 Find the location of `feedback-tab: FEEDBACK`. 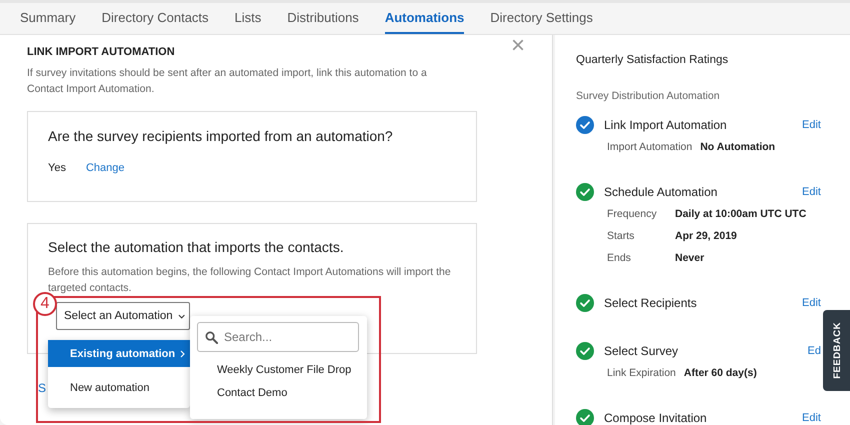

feedback-tab: FEEDBACK is located at coordinates (836, 350).